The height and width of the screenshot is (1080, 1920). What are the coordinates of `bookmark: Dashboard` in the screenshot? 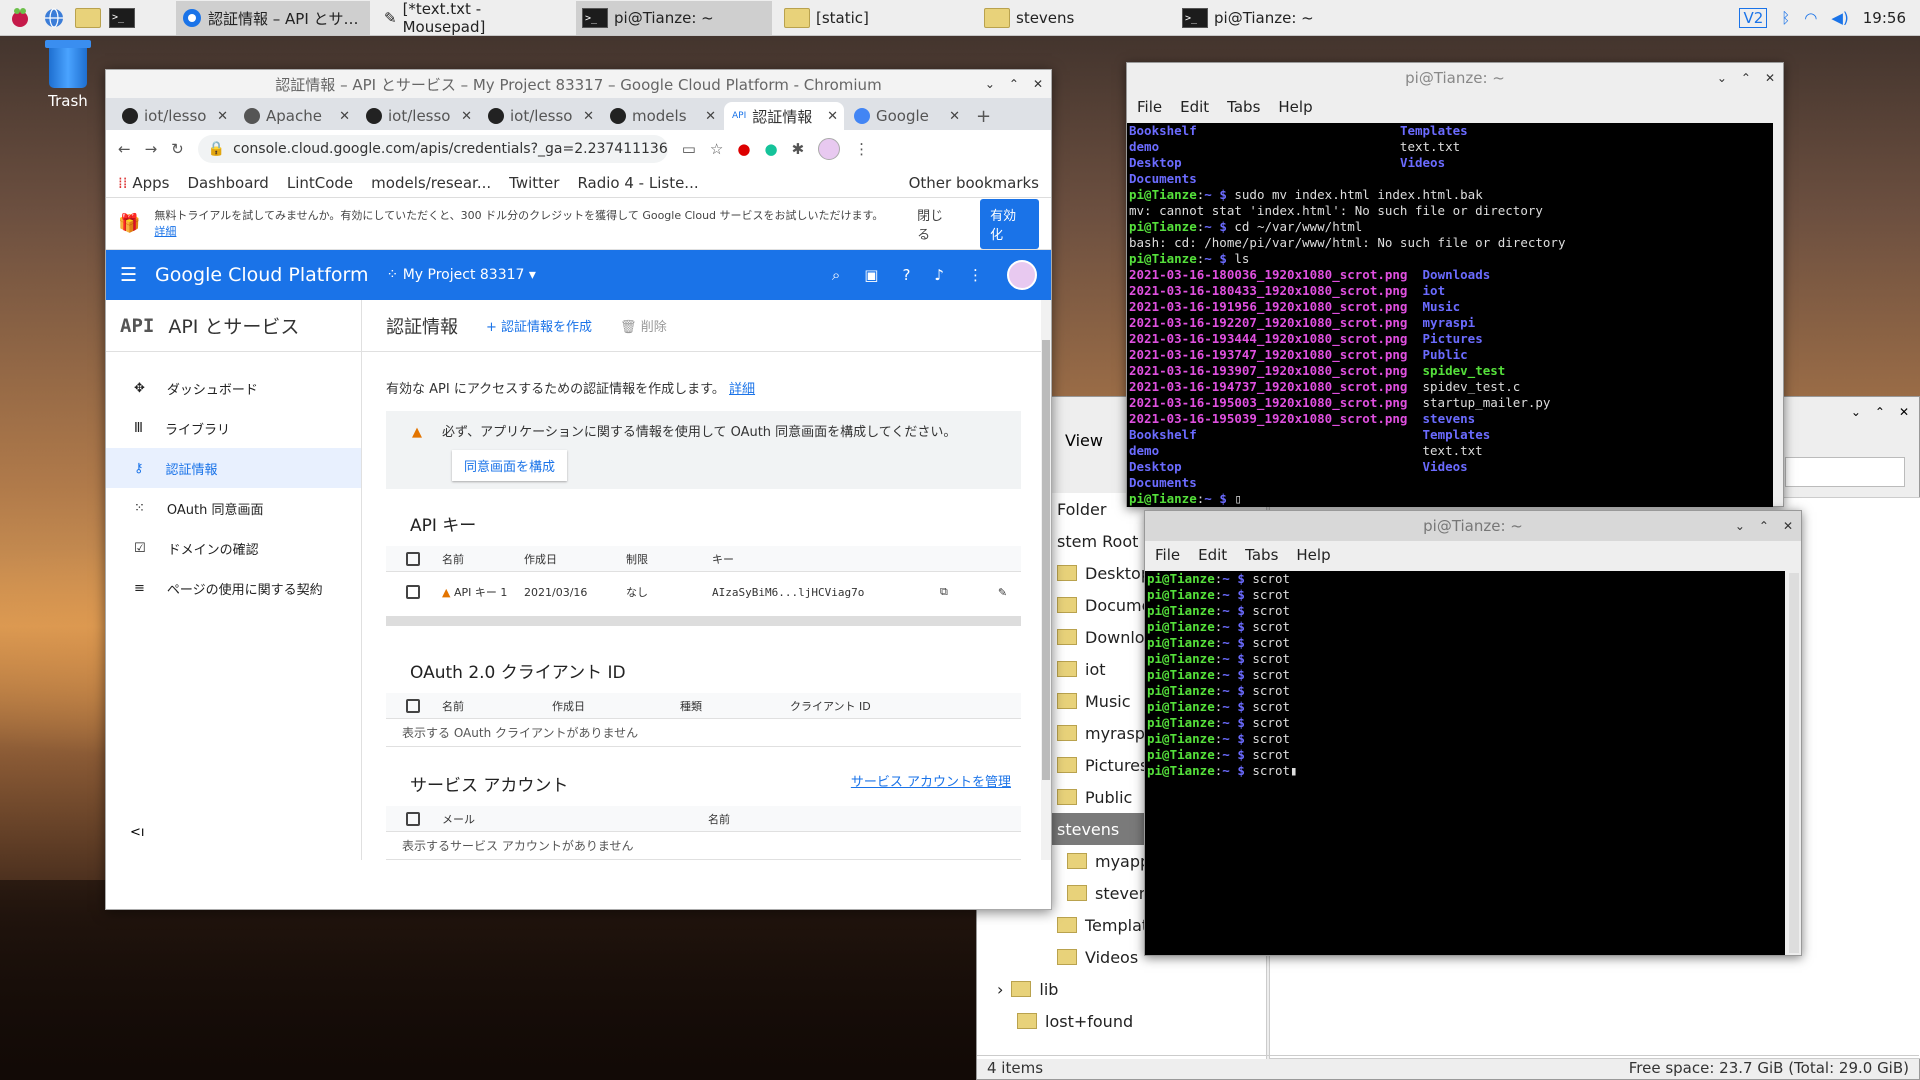 It's located at (227, 183).